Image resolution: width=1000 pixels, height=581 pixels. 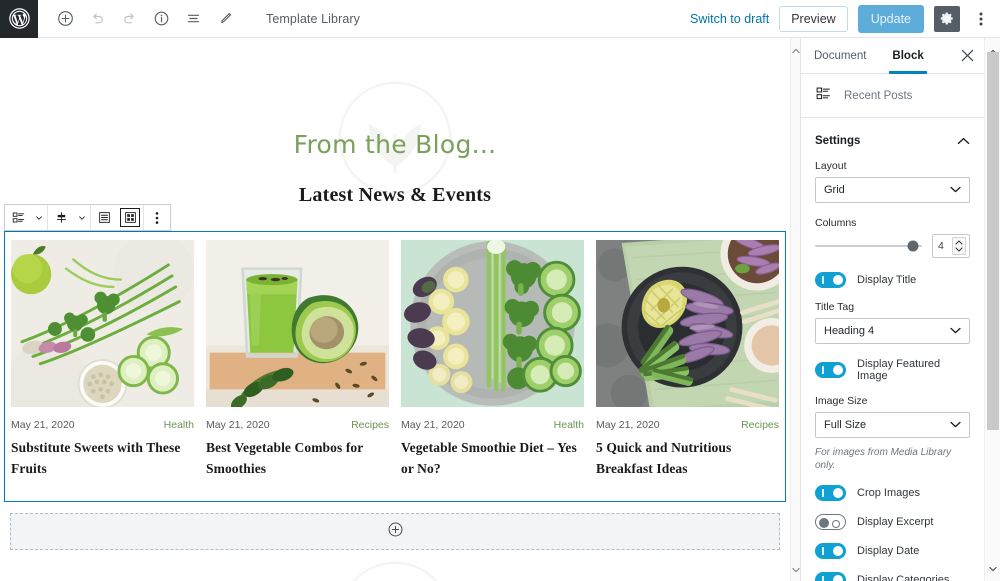 What do you see at coordinates (492, 459) in the screenshot?
I see `post-title: Vegetable Smoothie Diet – Yes or No?` at bounding box center [492, 459].